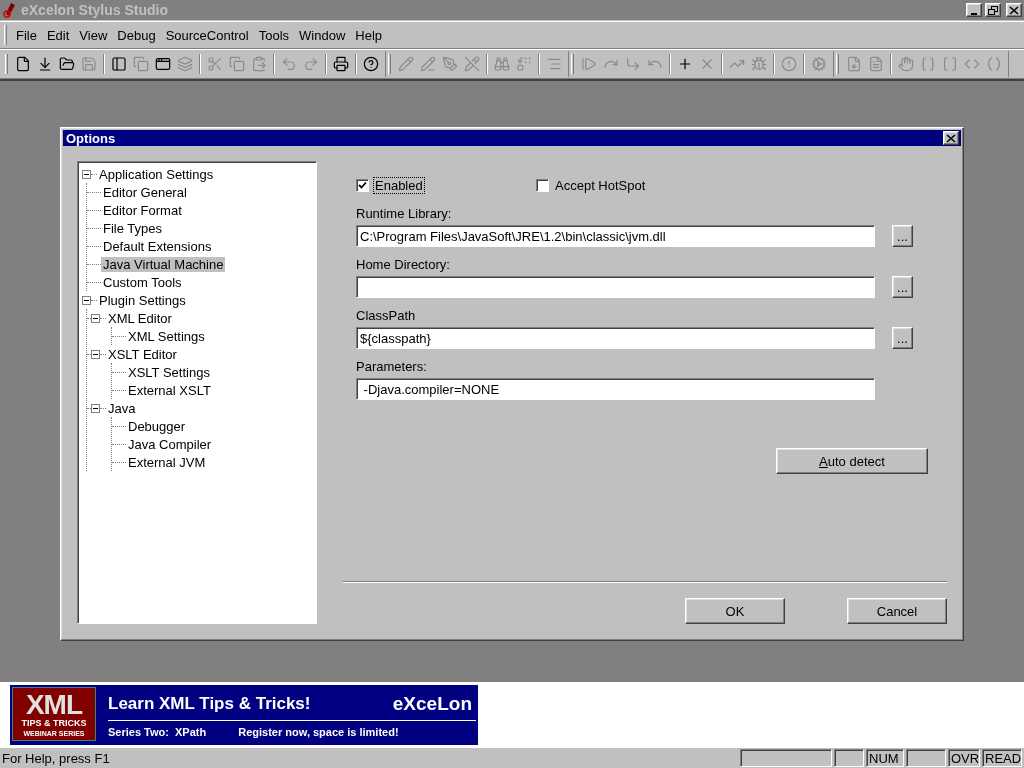 This screenshot has width=1024, height=768. What do you see at coordinates (141, 64) in the screenshot?
I see `windows-icon` at bounding box center [141, 64].